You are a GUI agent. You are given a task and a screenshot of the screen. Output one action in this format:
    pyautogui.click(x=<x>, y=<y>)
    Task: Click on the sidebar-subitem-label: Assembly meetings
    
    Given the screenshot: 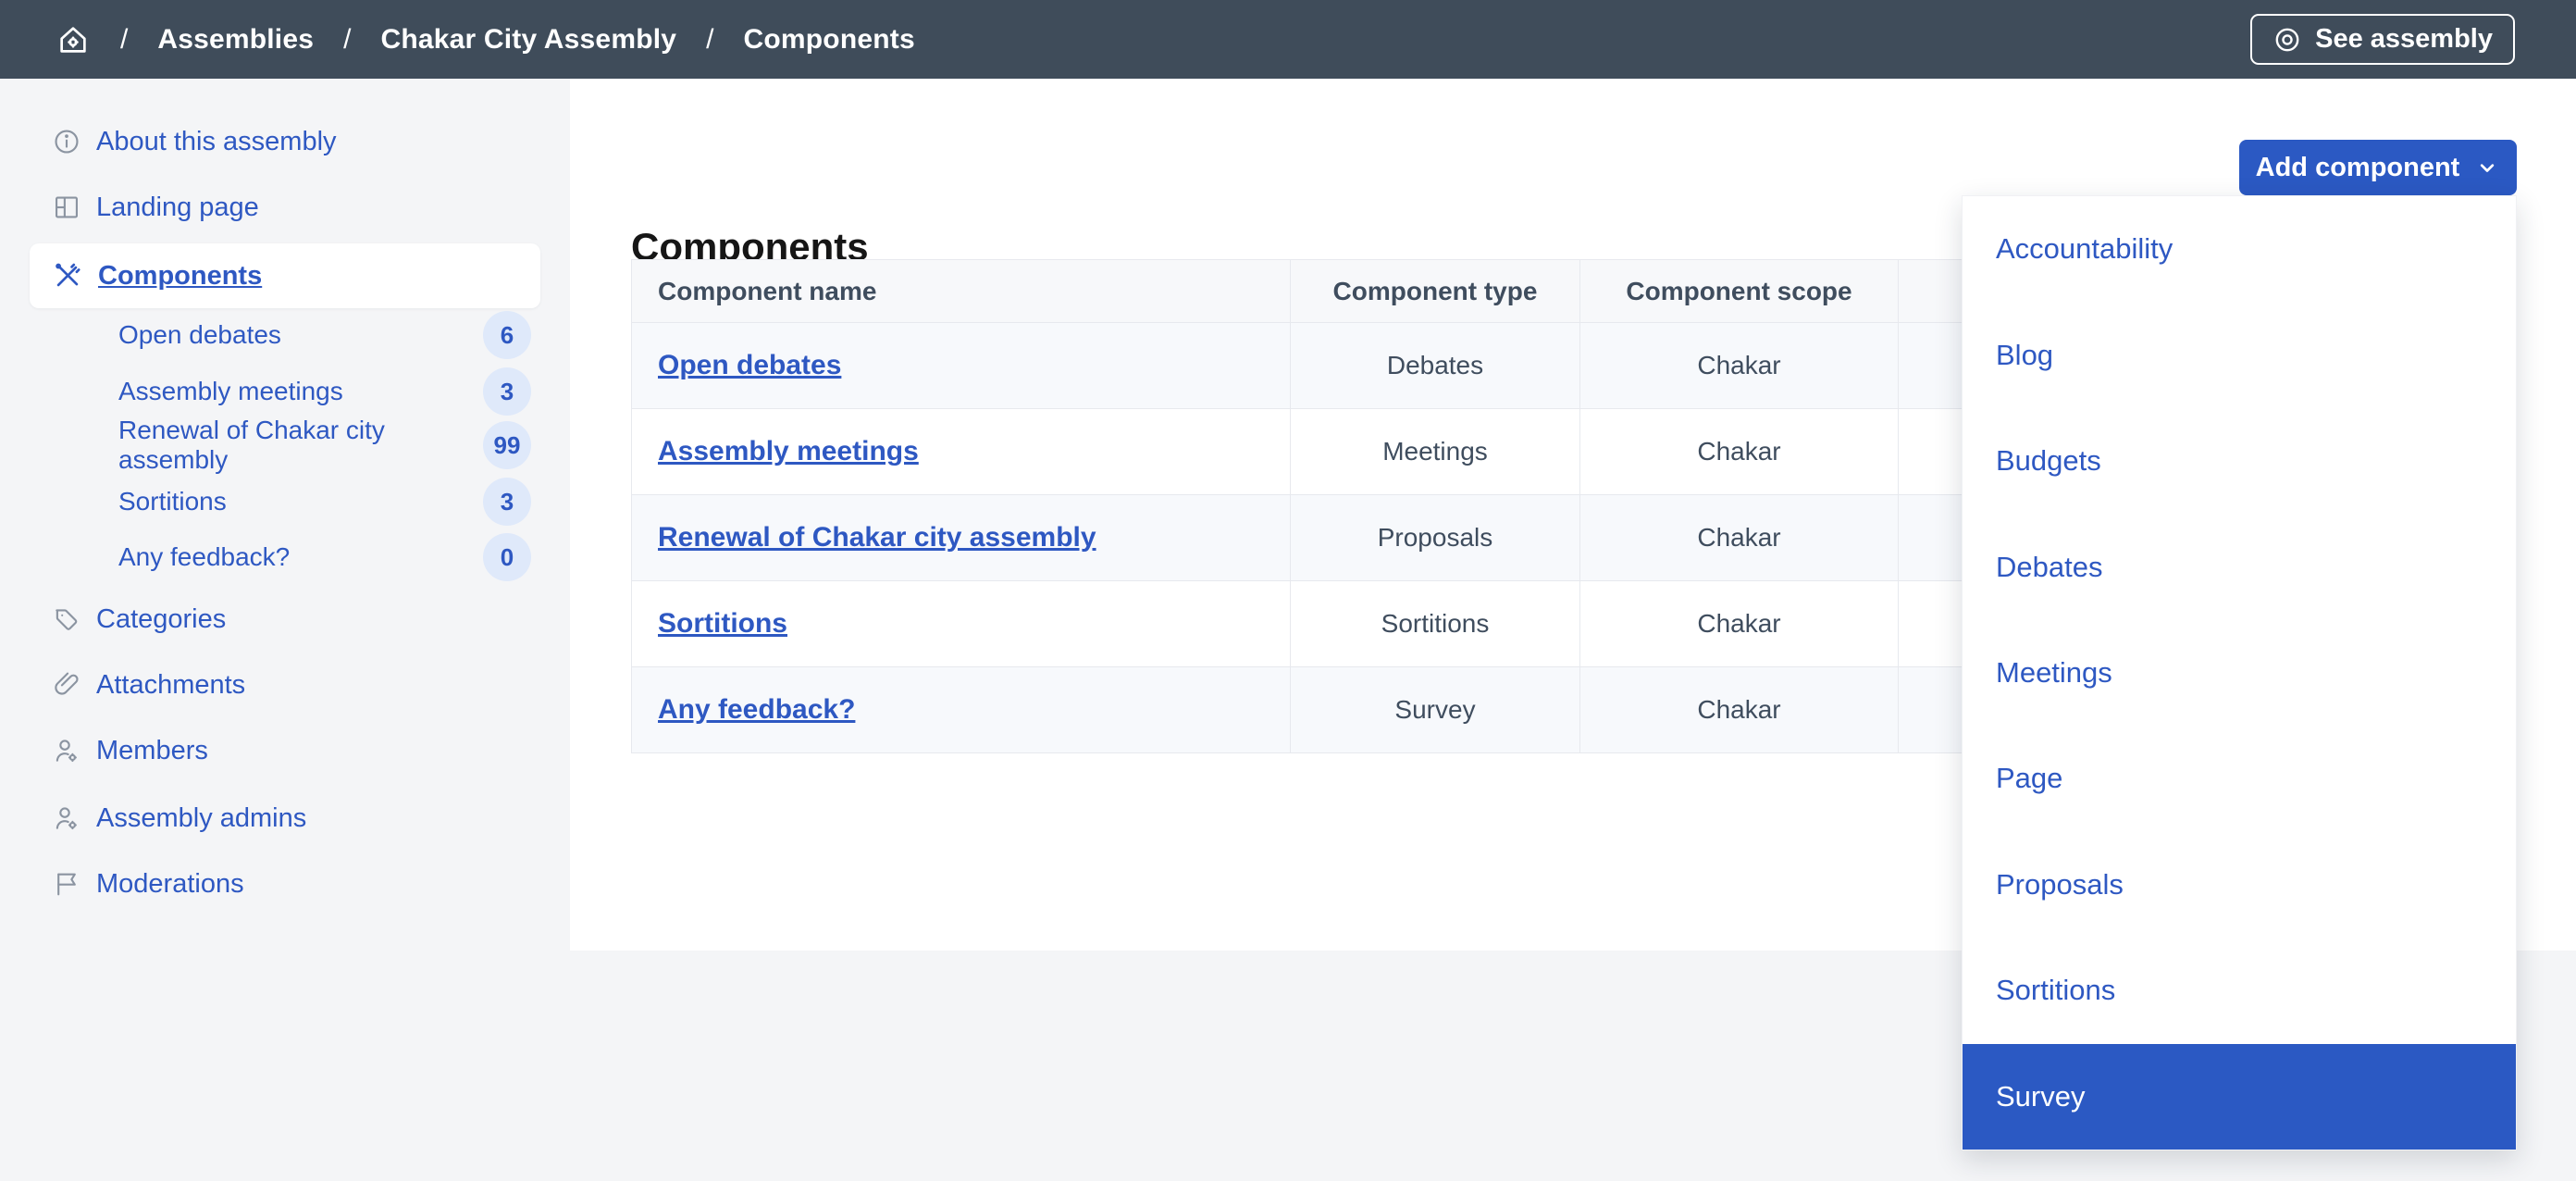 What is the action you would take?
    pyautogui.click(x=230, y=391)
    